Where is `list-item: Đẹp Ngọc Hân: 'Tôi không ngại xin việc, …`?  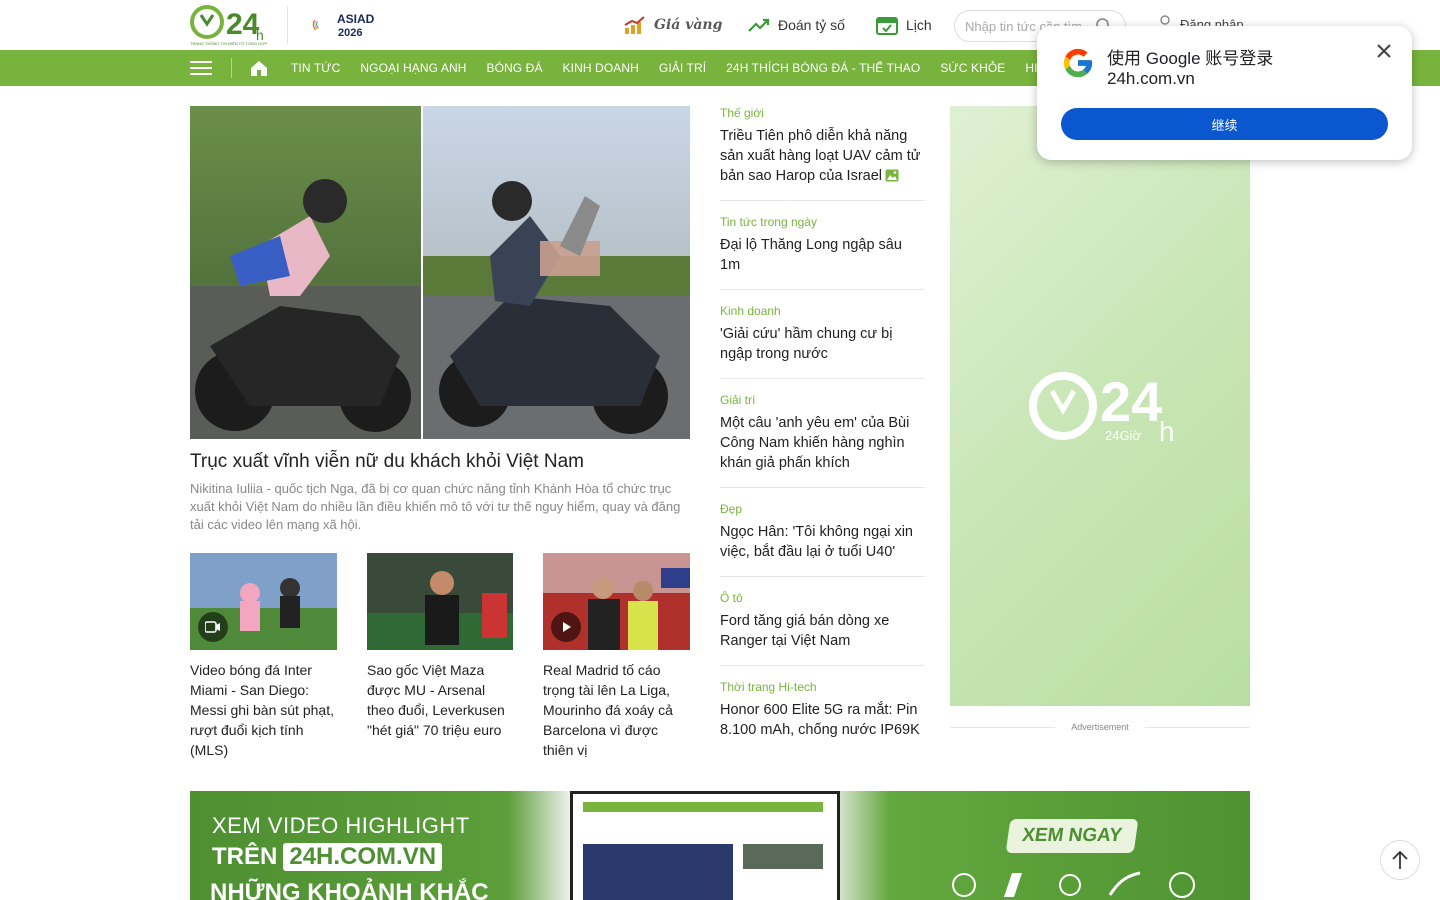
list-item: Đẹp Ngọc Hân: 'Tôi không ngại xin việc, … is located at coordinates (822, 539).